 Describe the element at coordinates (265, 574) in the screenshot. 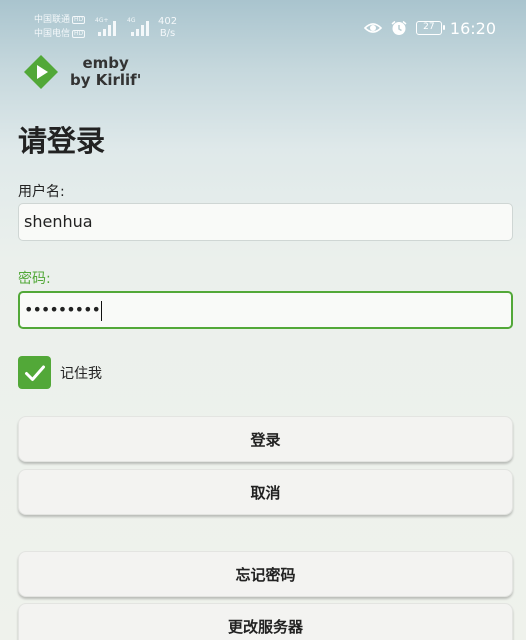

I see `forgot-password-button: 忘记密码` at that location.